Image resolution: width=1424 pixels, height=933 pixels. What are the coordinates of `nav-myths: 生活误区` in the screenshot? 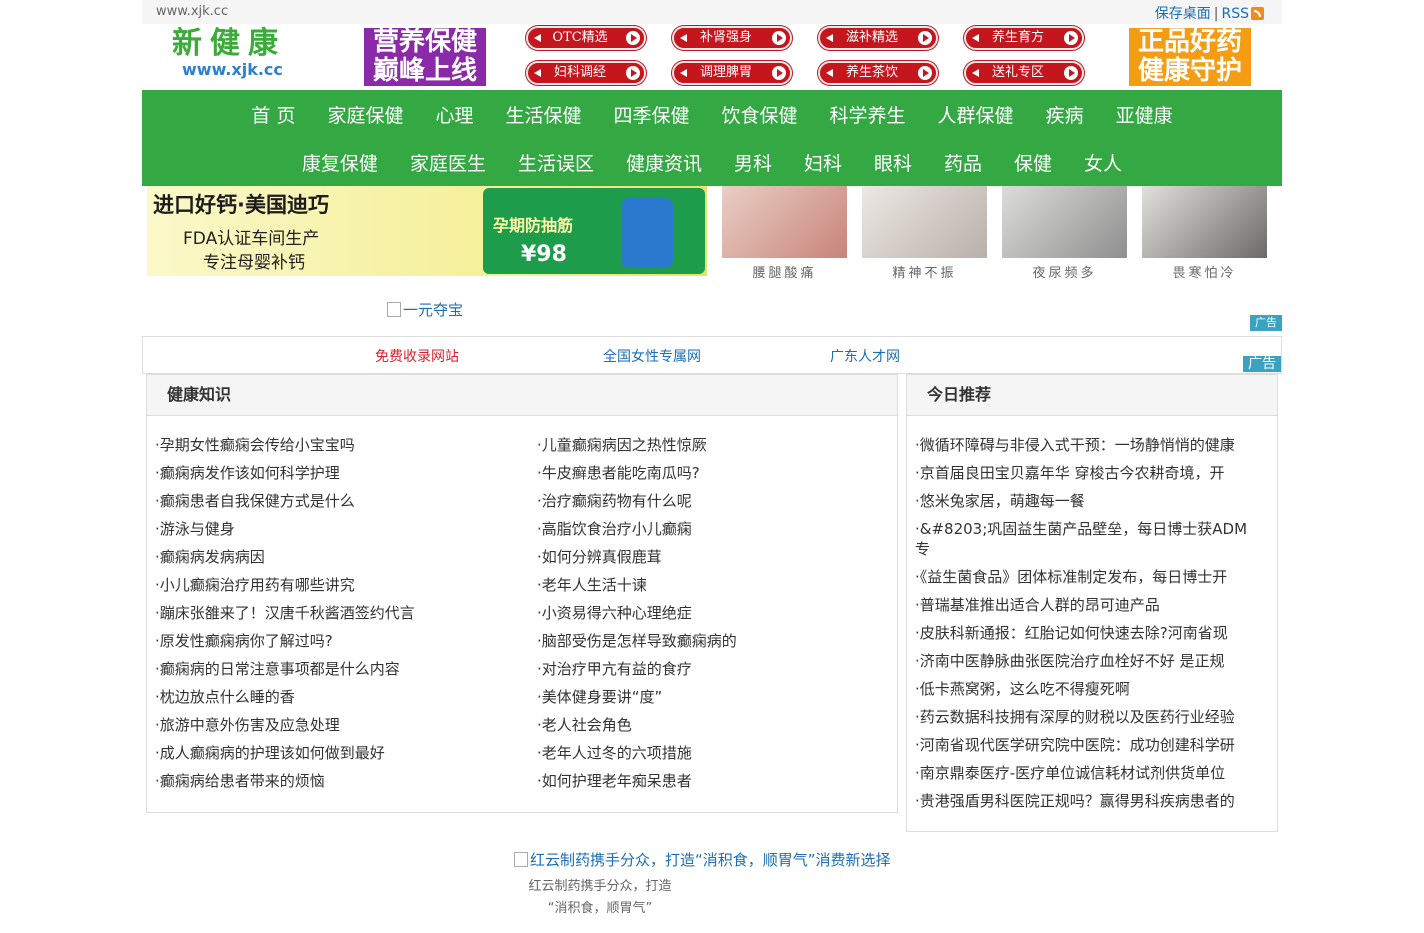 It's located at (556, 162).